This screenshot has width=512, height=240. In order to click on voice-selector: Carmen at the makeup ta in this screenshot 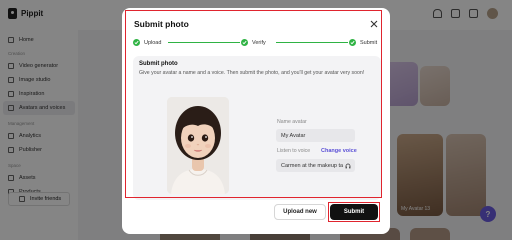, I will do `click(315, 165)`.